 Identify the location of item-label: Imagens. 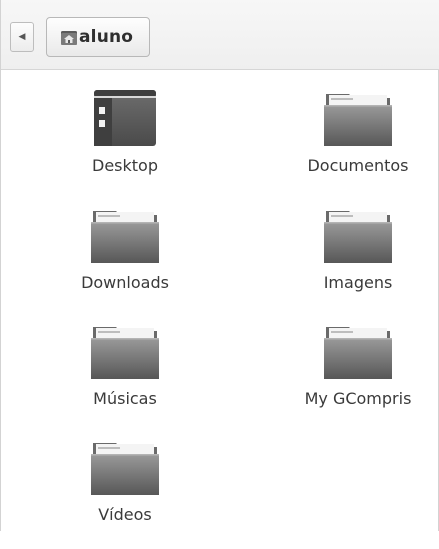
(358, 282).